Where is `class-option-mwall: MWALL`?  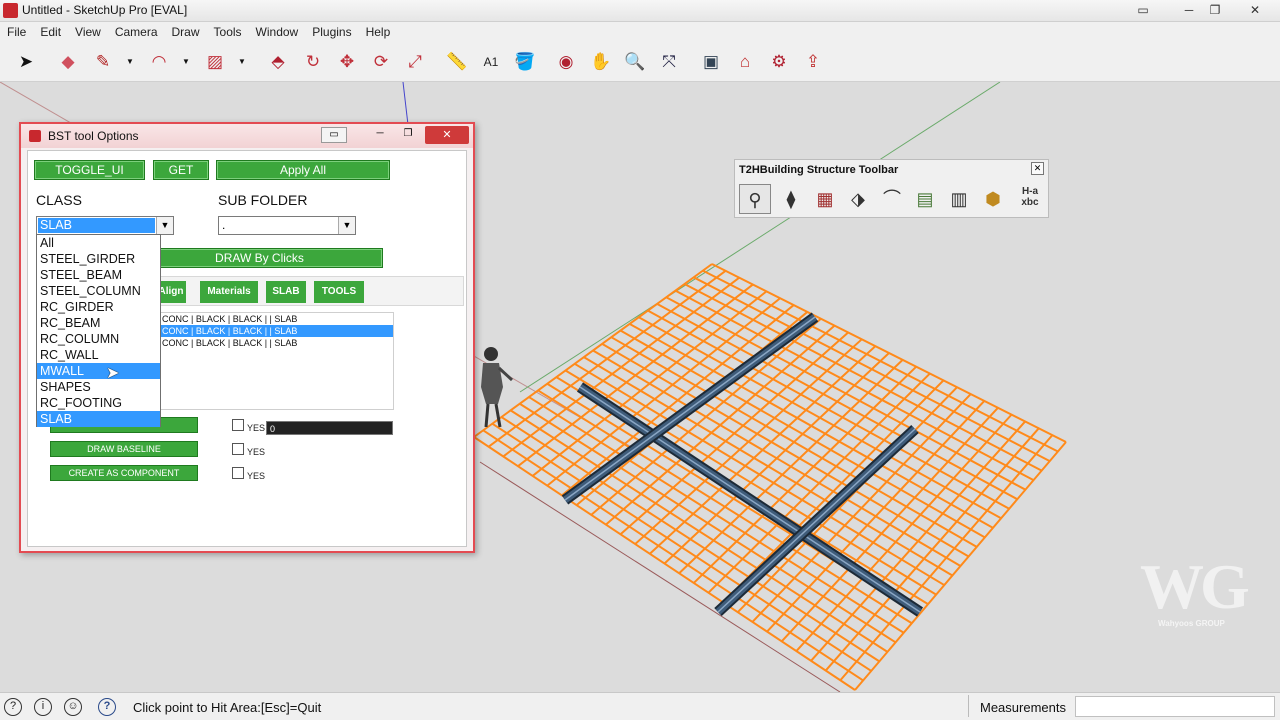 class-option-mwall: MWALL is located at coordinates (98, 371).